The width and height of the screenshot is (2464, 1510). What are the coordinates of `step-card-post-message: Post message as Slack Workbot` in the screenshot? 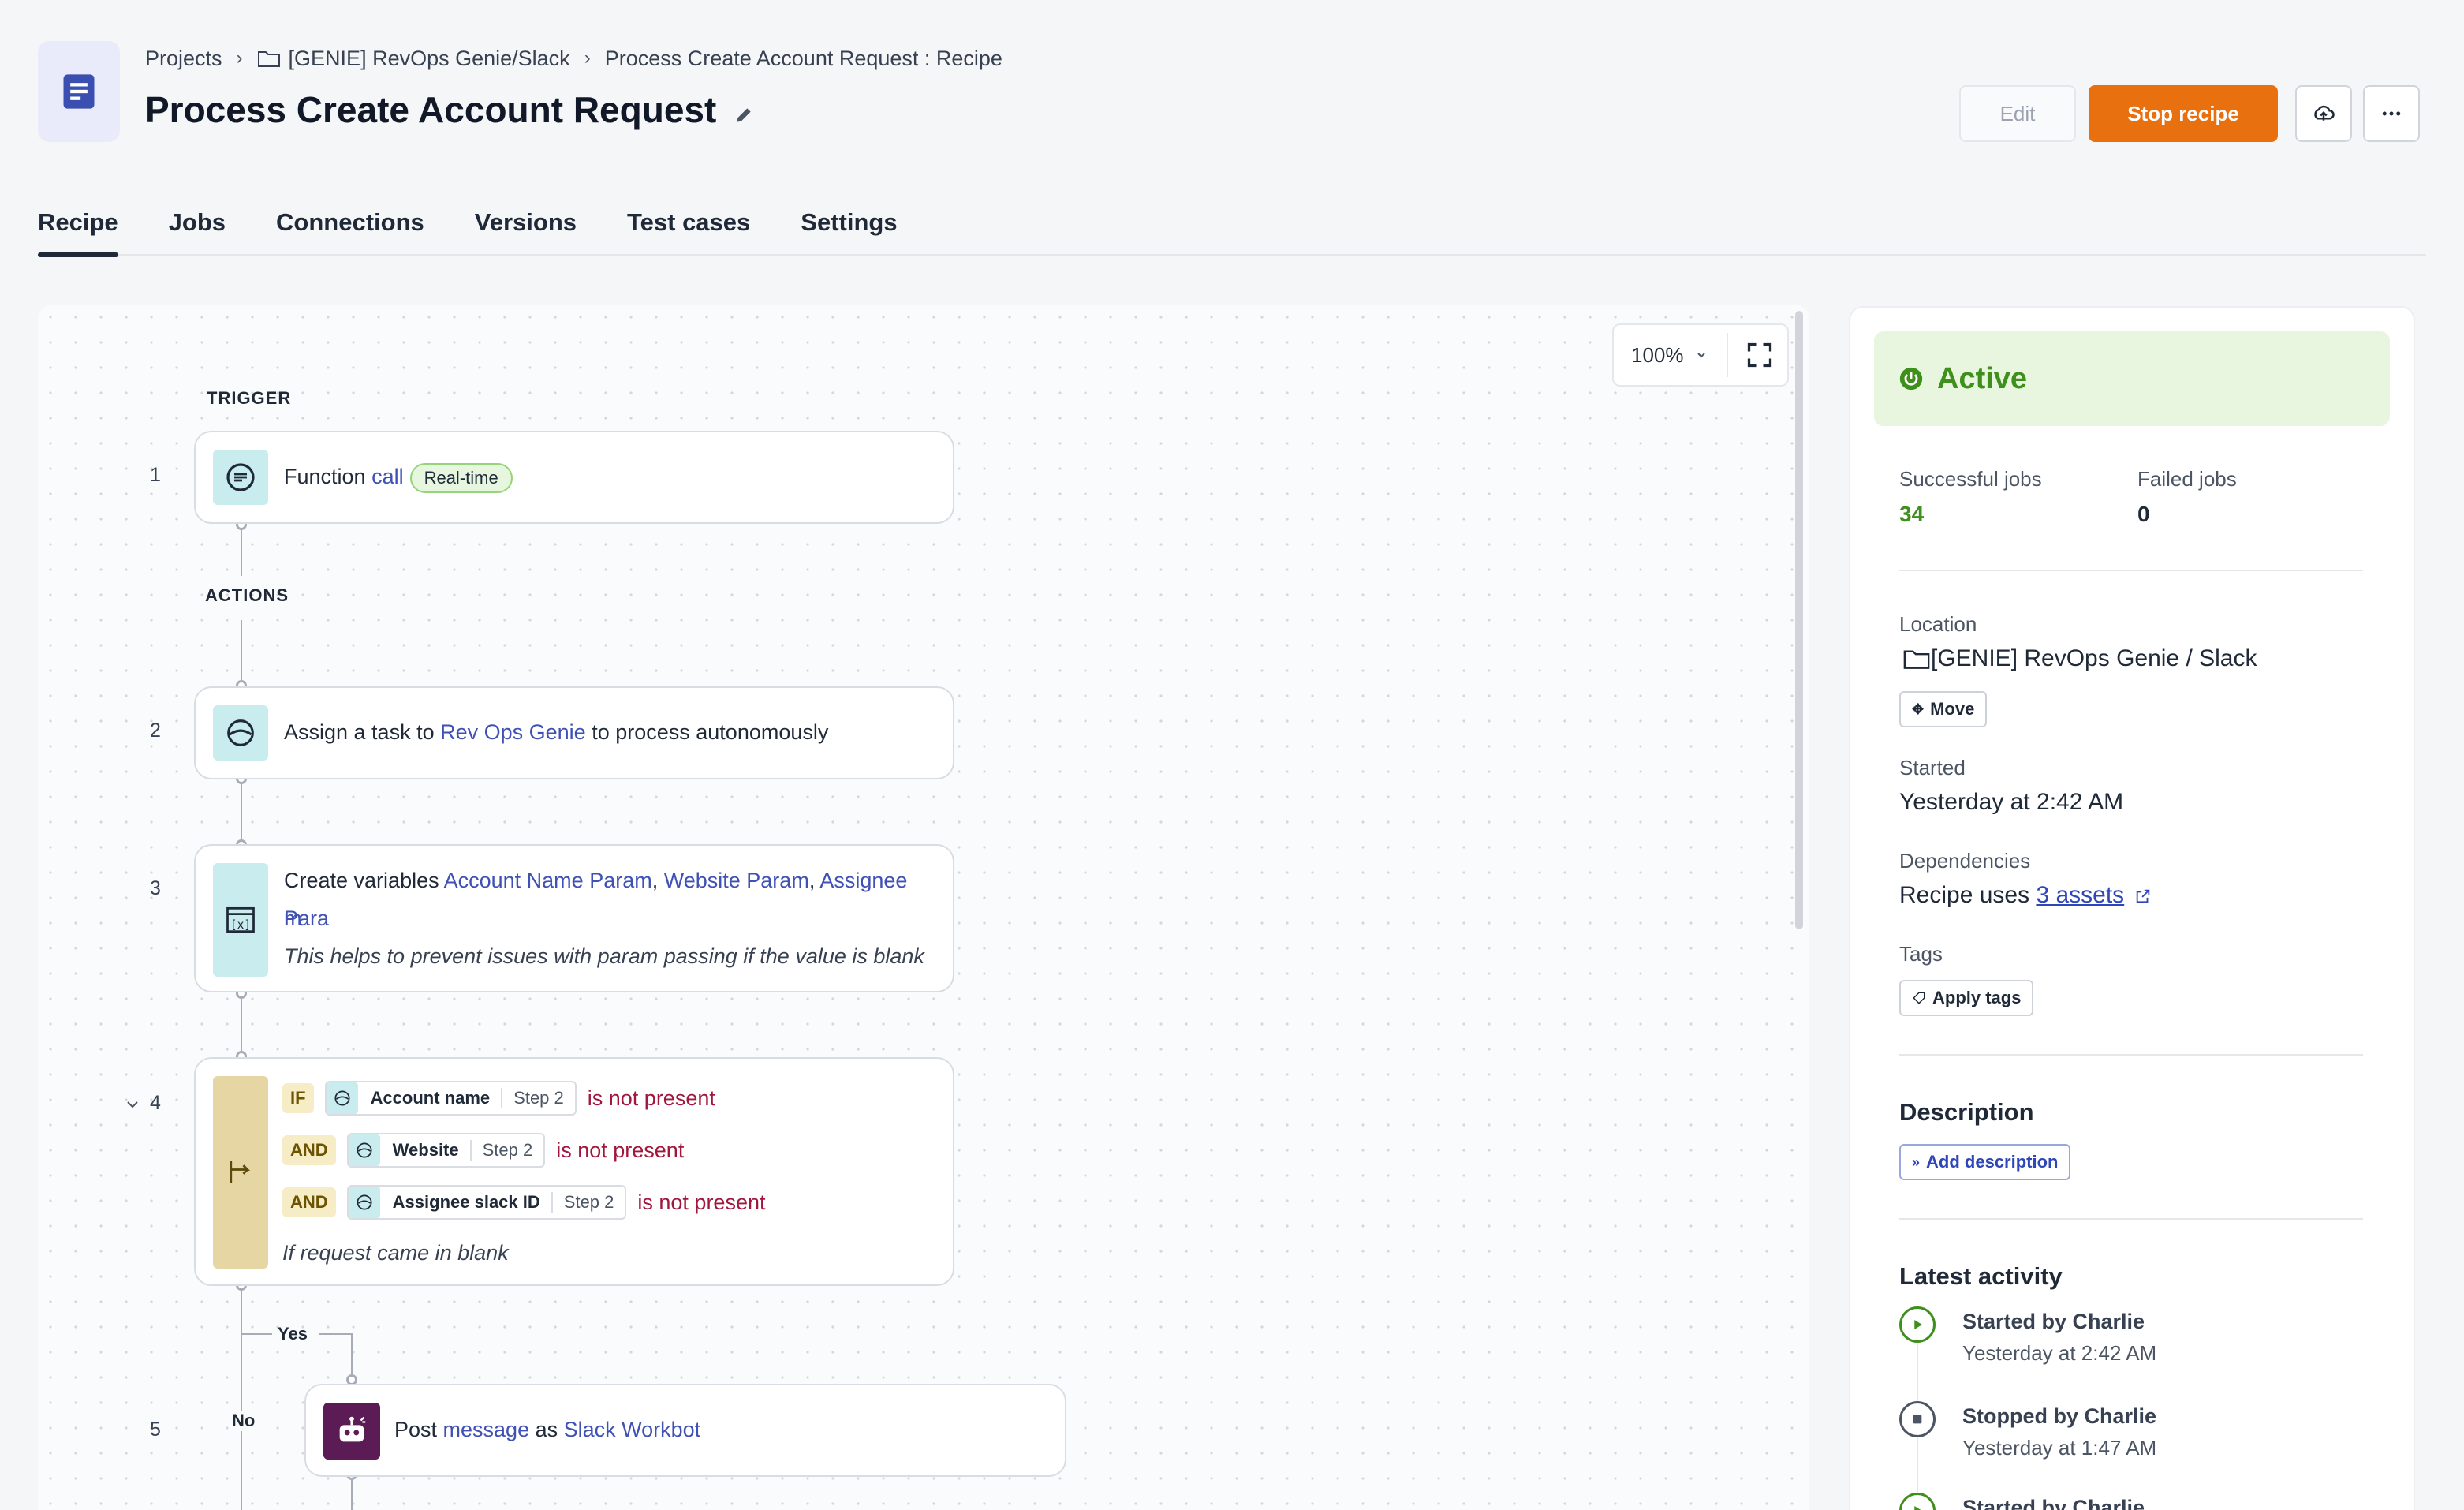 It's located at (685, 1430).